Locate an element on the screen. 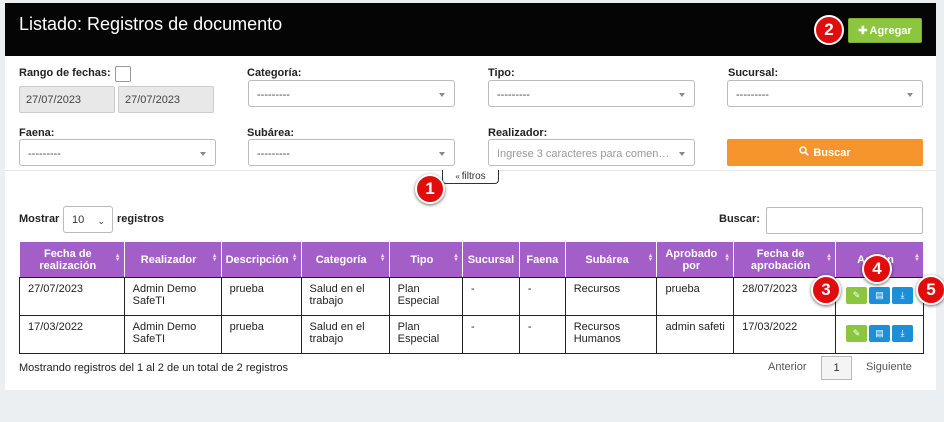 This screenshot has width=944, height=422. col-faena: Faena is located at coordinates (542, 259).